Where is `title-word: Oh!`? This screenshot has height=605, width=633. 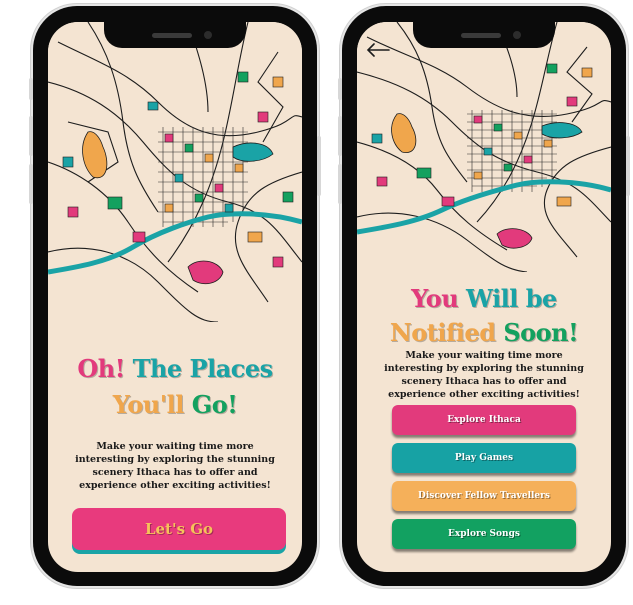
title-word: Oh! is located at coordinates (101, 368).